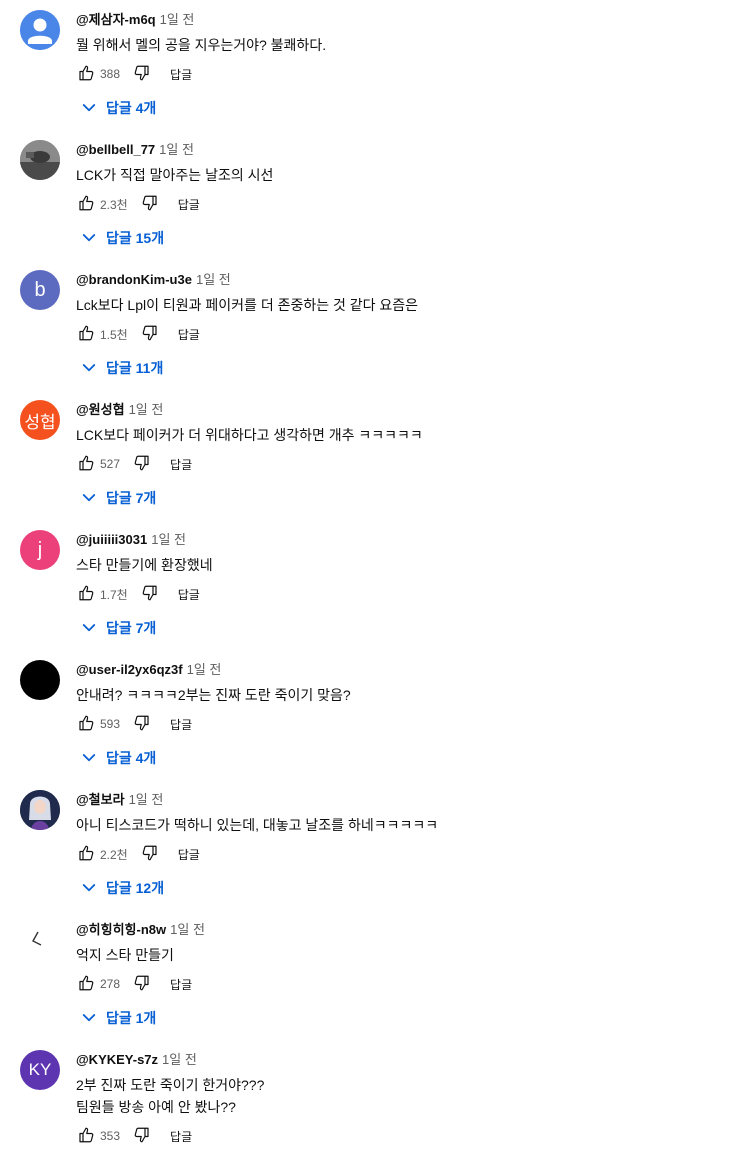 Image resolution: width=751 pixels, height=1170 pixels. What do you see at coordinates (131, 628) in the screenshot?
I see `replies-count-label: 답글 7개` at bounding box center [131, 628].